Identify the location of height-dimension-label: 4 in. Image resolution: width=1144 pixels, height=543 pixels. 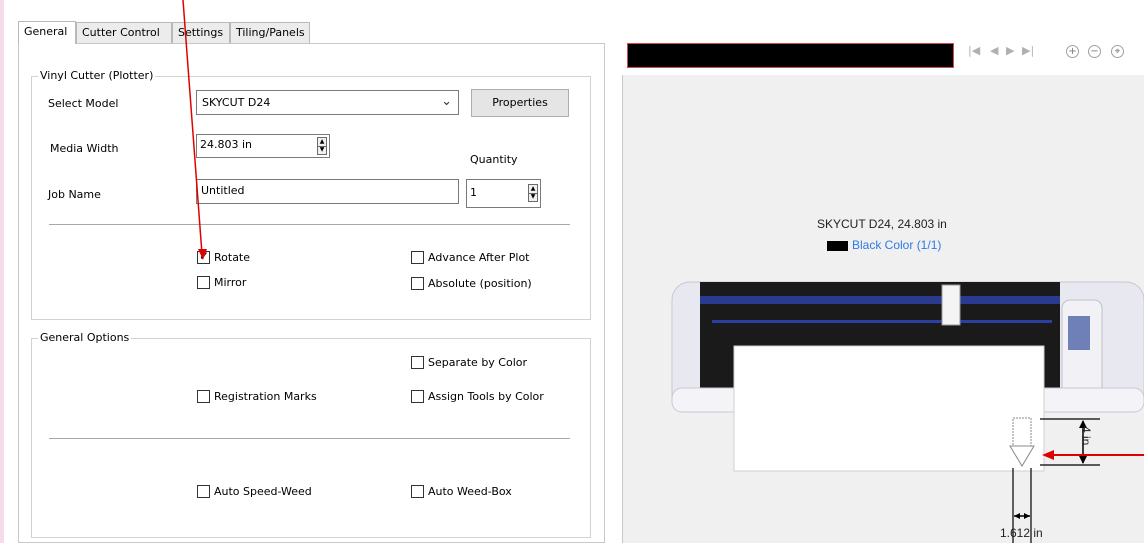
(1086, 436).